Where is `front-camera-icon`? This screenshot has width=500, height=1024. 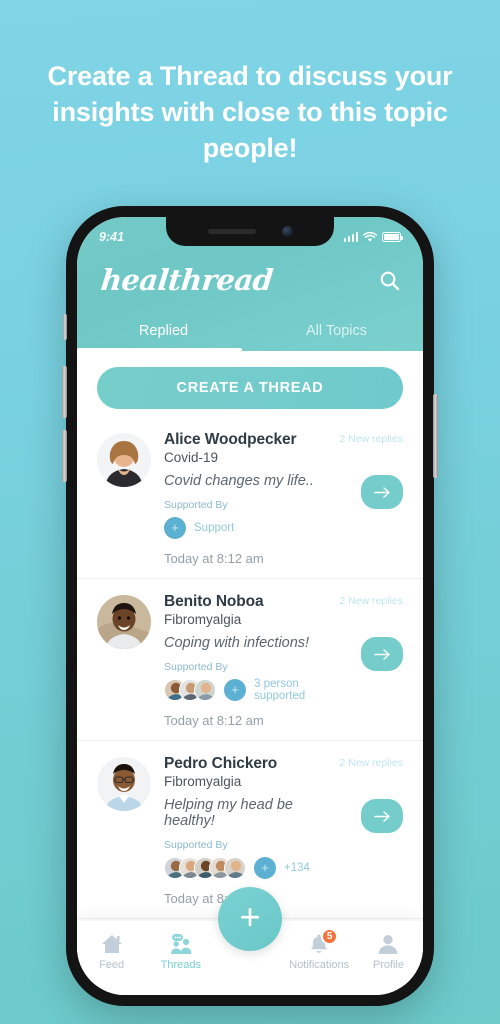 front-camera-icon is located at coordinates (287, 231).